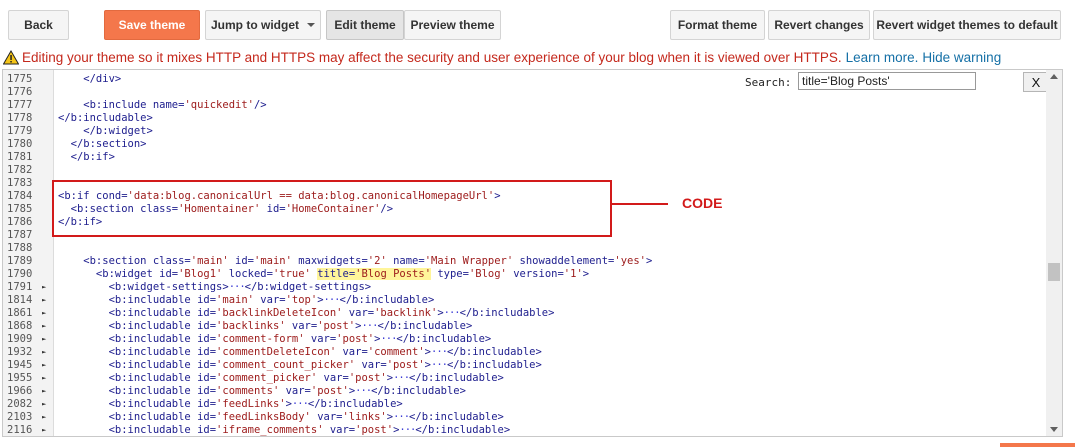  I want to click on line-number: 1780, so click(20, 144).